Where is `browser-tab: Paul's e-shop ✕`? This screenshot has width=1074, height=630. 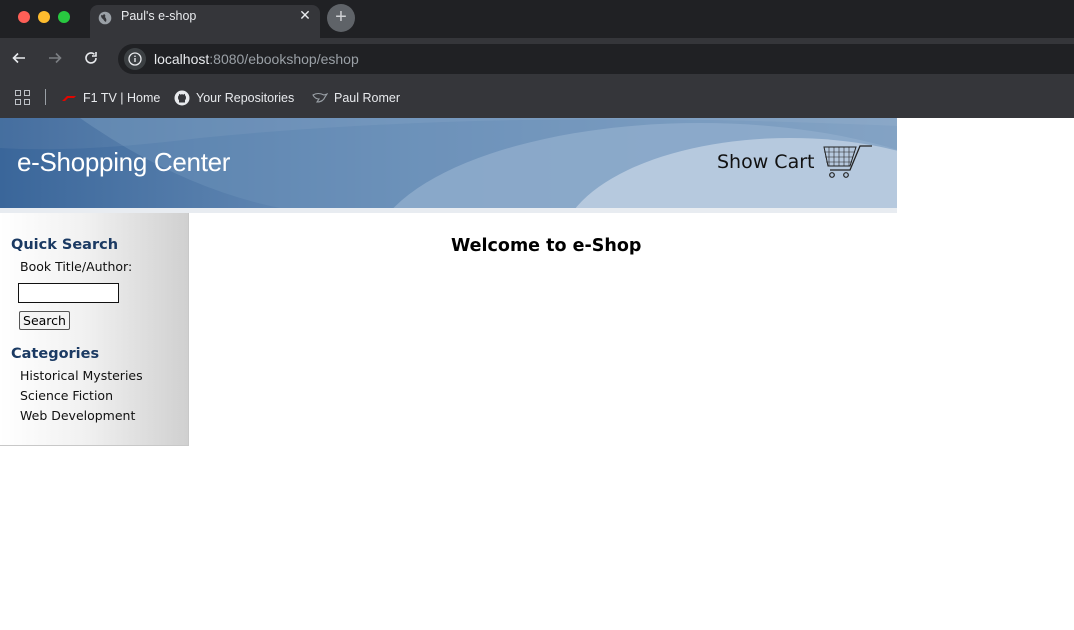
browser-tab: Paul's e-shop ✕ is located at coordinates (205, 21).